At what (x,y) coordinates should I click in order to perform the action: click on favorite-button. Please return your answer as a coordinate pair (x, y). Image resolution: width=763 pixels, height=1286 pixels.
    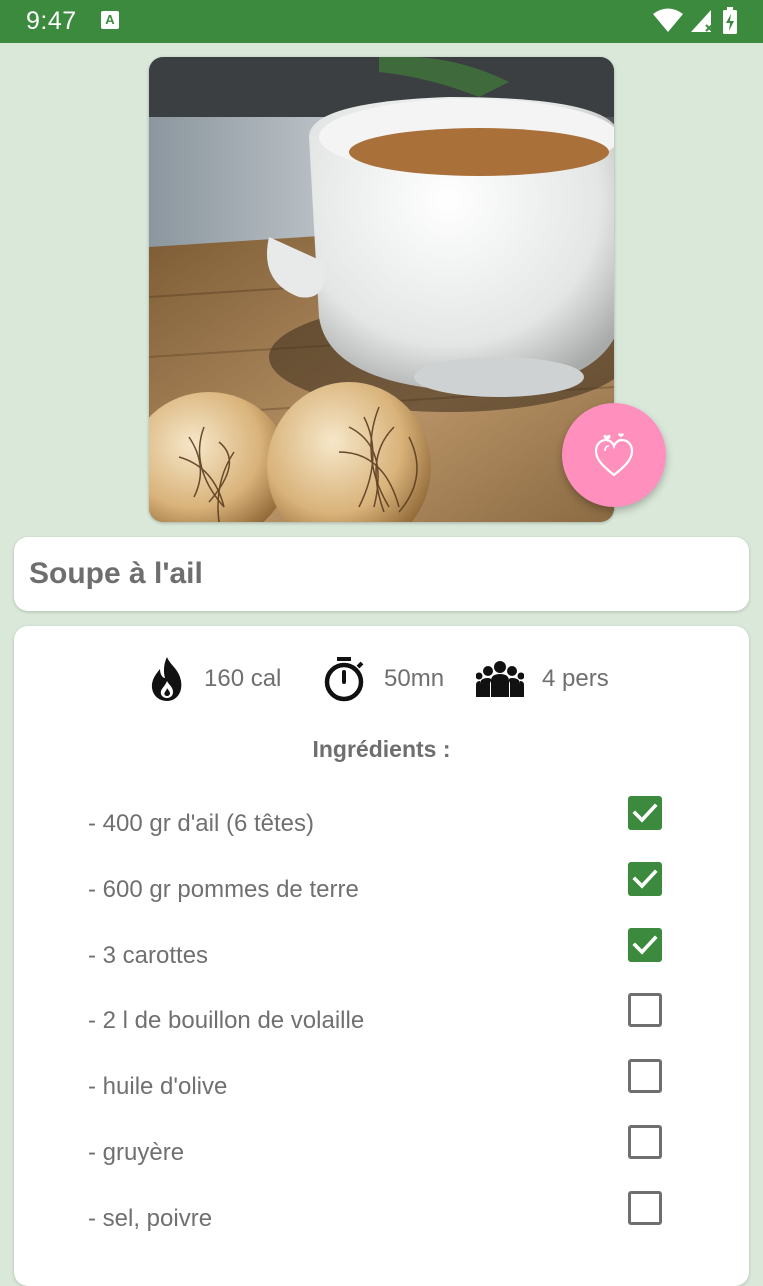
    Looking at the image, I should click on (614, 455).